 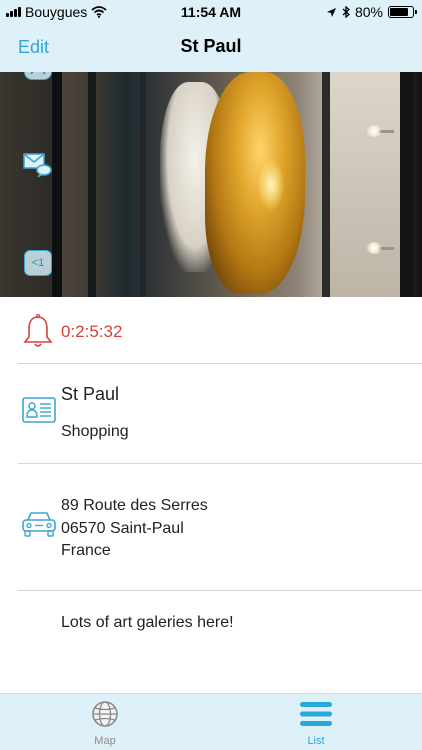 What do you see at coordinates (271, 185) in the screenshot?
I see `photo-highlight` at bounding box center [271, 185].